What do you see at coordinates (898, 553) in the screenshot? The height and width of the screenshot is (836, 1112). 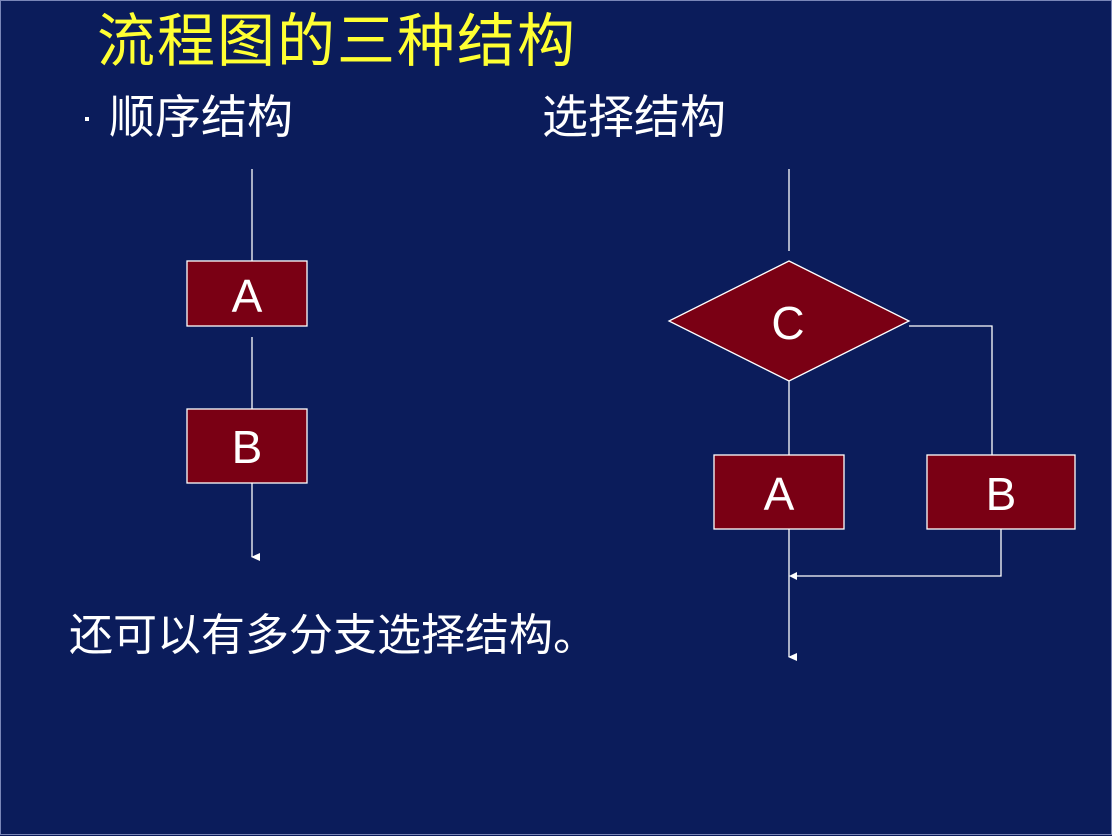 I see `merge-line` at bounding box center [898, 553].